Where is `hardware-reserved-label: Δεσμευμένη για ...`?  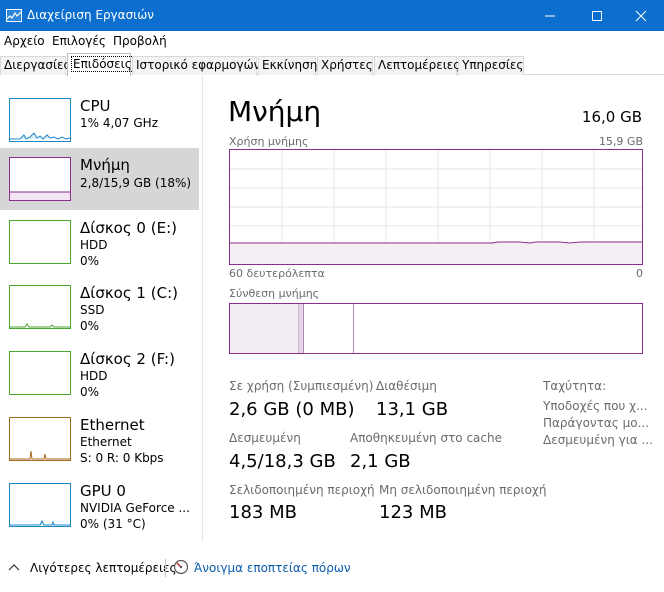 hardware-reserved-label: Δεσμευμένη για ... is located at coordinates (598, 440).